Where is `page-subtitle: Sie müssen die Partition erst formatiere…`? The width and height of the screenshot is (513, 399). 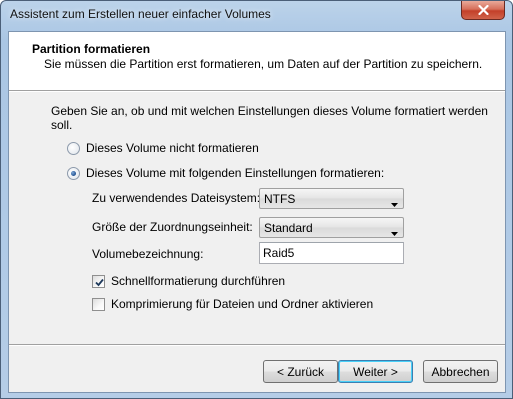
page-subtitle: Sie müssen die Partition erst formatiere… is located at coordinates (263, 64).